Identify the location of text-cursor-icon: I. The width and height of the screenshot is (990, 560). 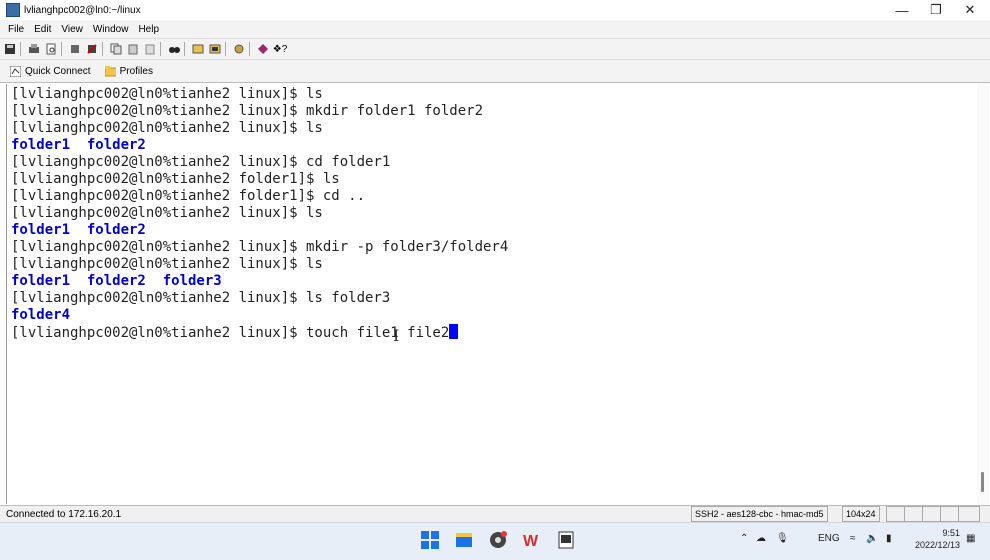
(396, 335).